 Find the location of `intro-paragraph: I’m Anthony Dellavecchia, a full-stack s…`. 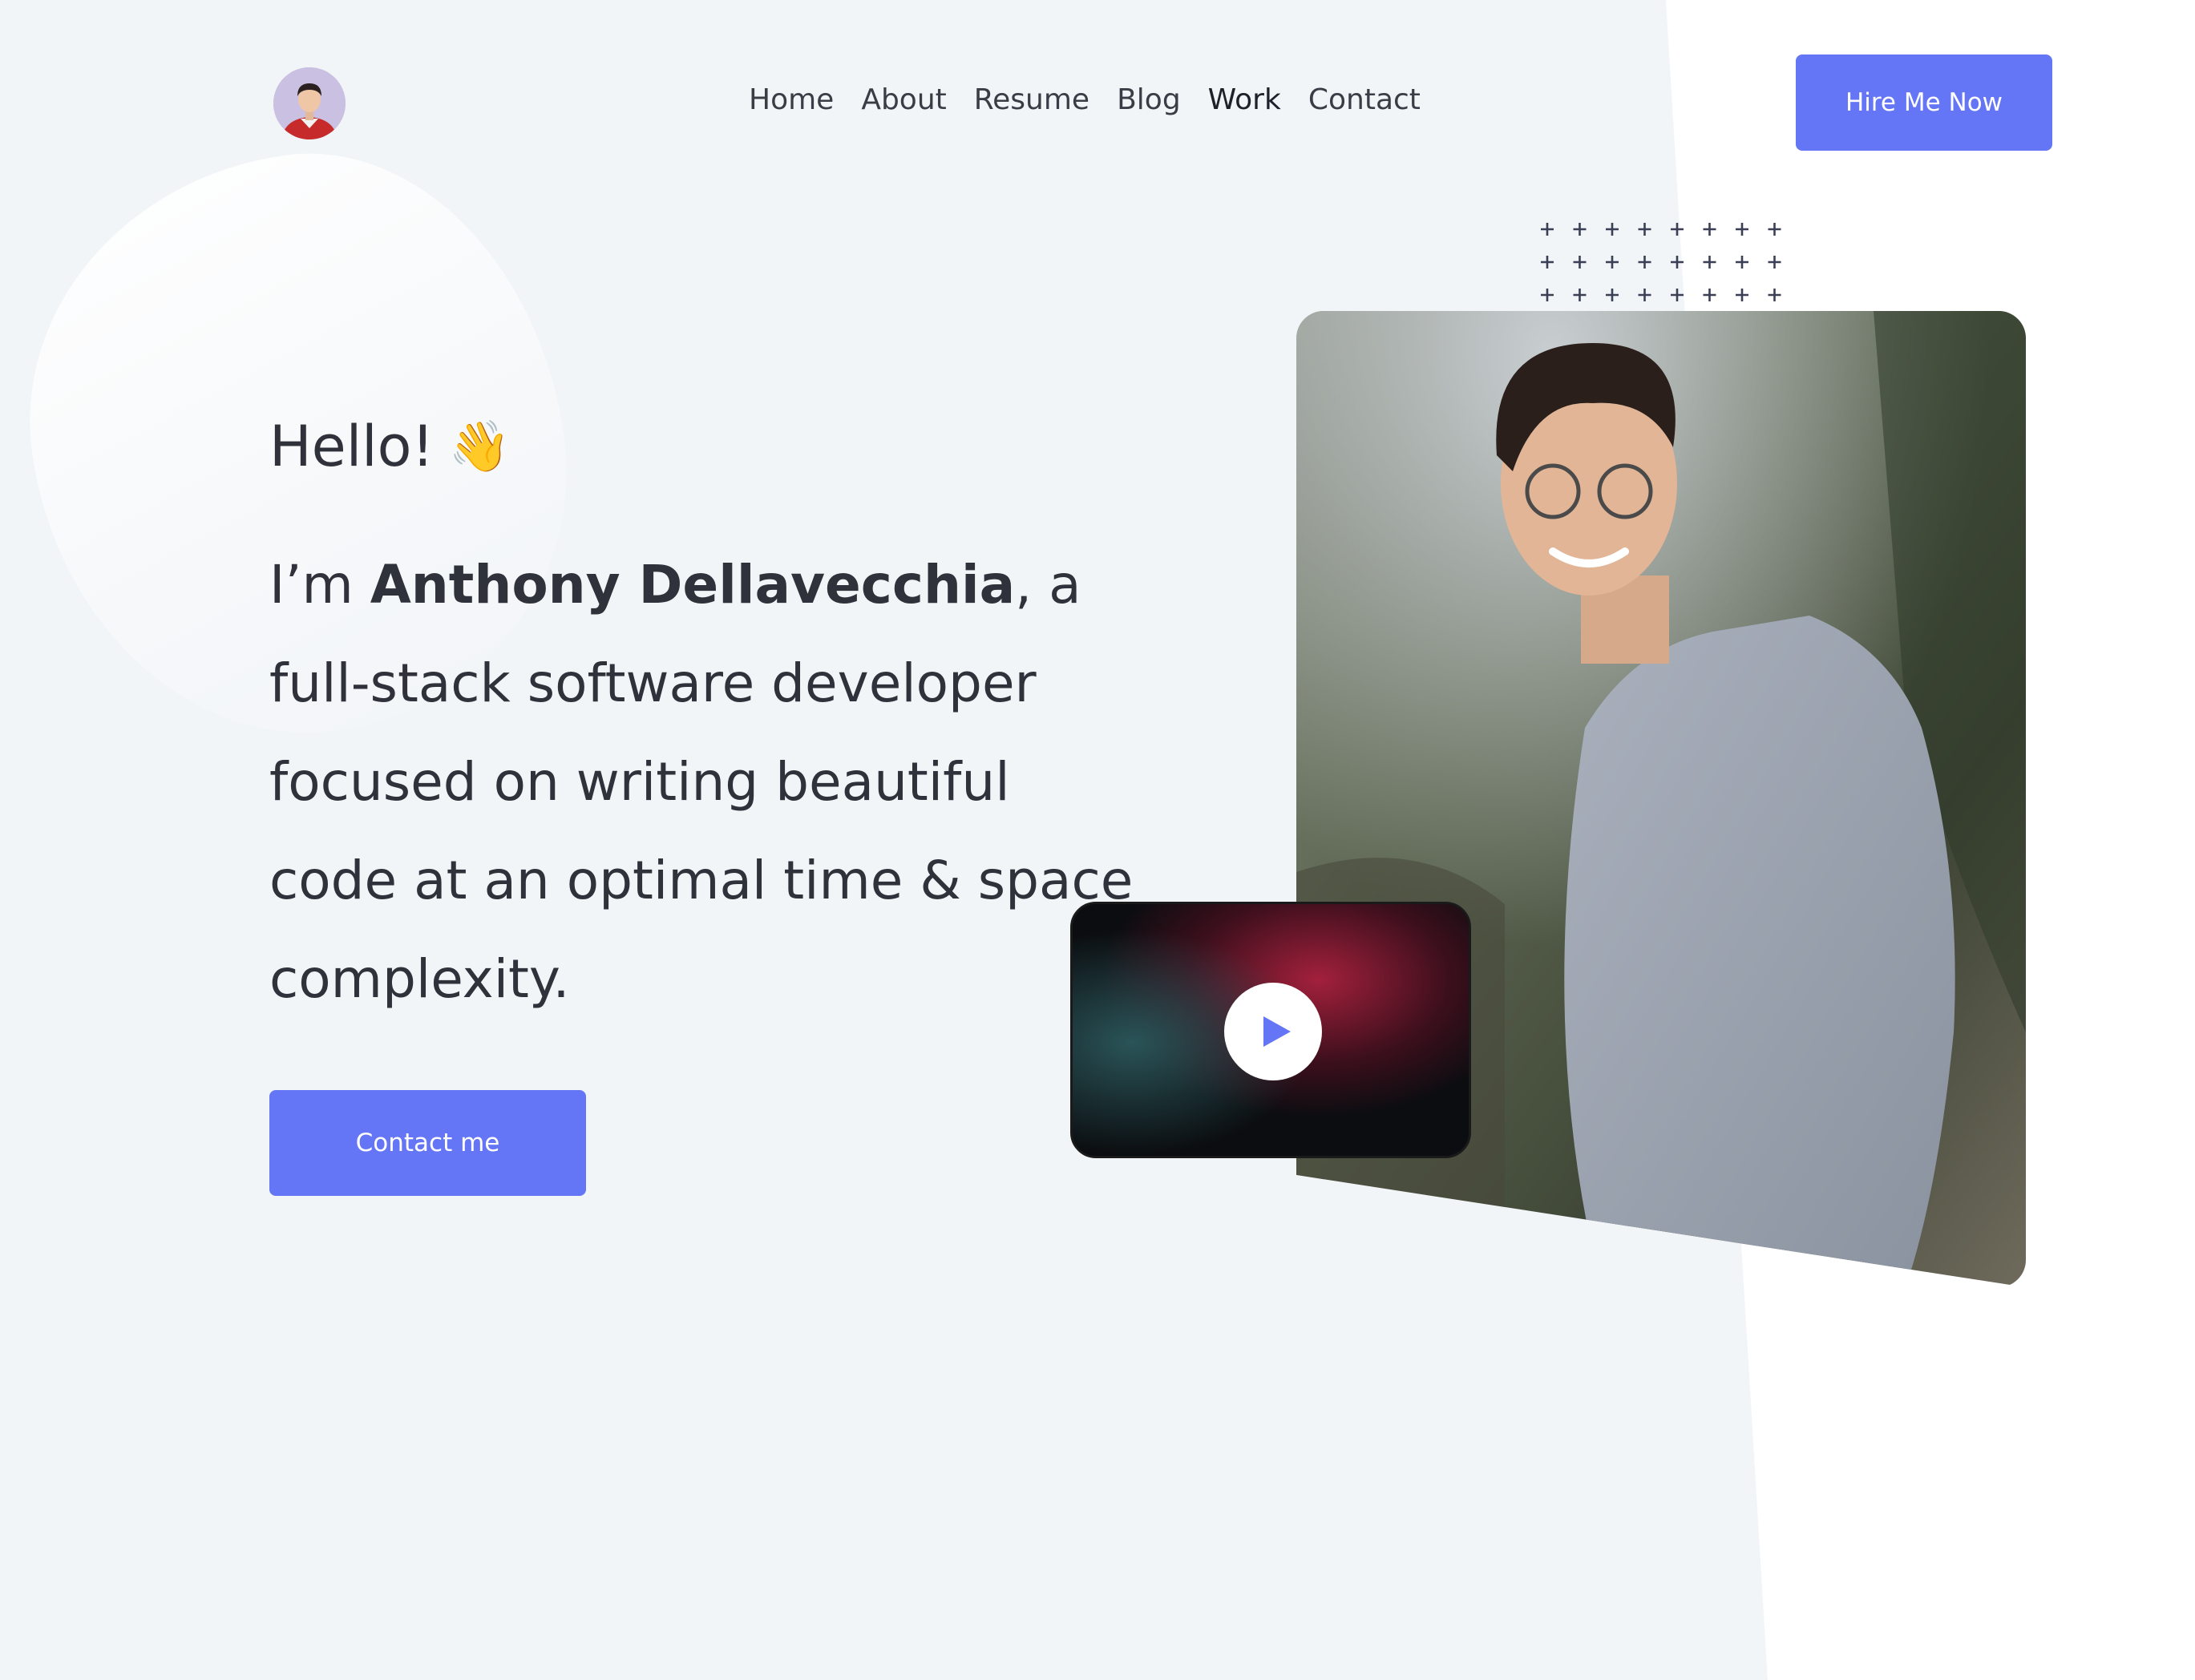

intro-paragraph: I’m Anthony Dellavecchia, a full-stack s… is located at coordinates (706, 781).